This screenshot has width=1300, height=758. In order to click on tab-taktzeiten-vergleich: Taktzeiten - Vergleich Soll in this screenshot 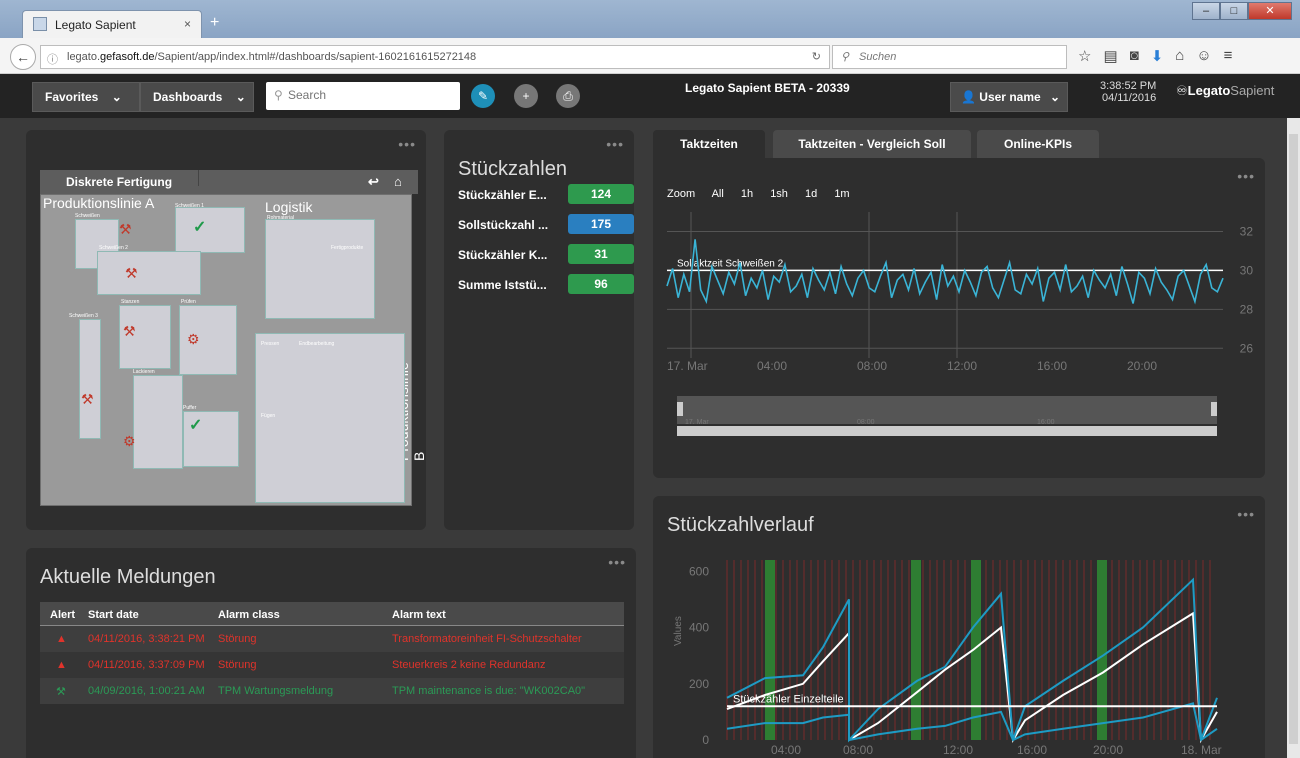, I will do `click(872, 144)`.